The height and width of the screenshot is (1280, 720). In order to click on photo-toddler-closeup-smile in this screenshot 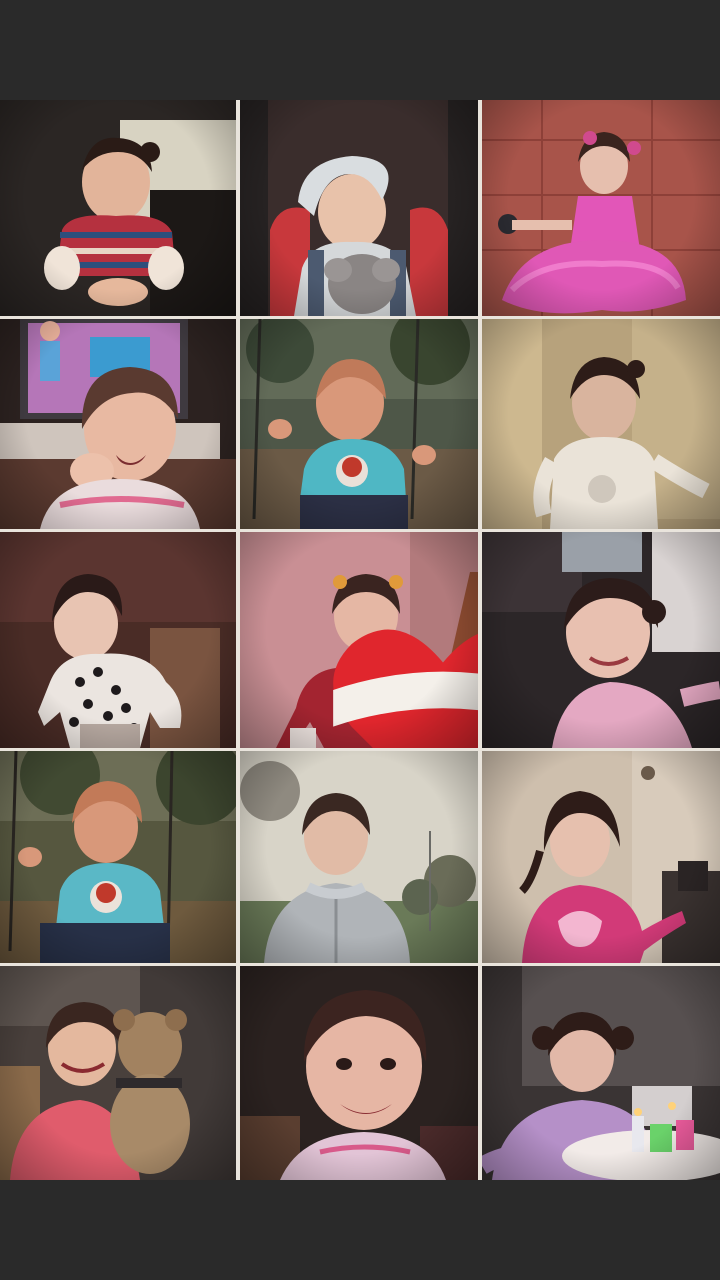, I will do `click(359, 1073)`.